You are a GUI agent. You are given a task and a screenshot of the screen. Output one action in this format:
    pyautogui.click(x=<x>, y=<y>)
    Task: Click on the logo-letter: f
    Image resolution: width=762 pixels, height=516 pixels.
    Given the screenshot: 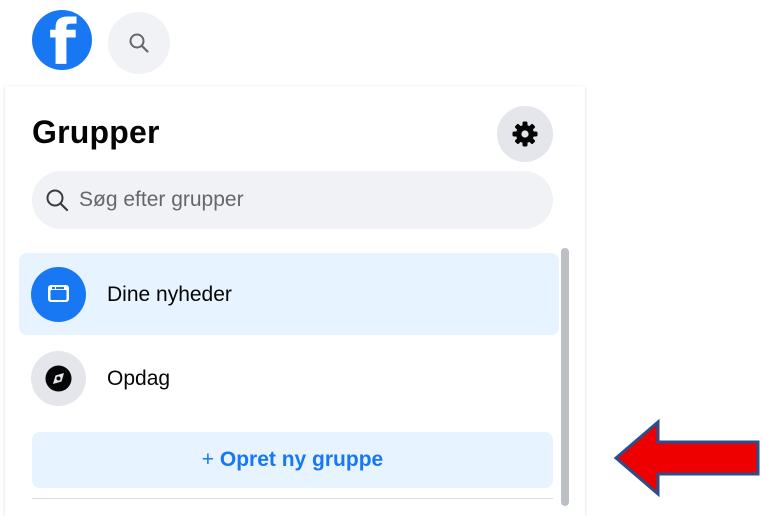 What is the action you would take?
    pyautogui.click(x=62, y=40)
    